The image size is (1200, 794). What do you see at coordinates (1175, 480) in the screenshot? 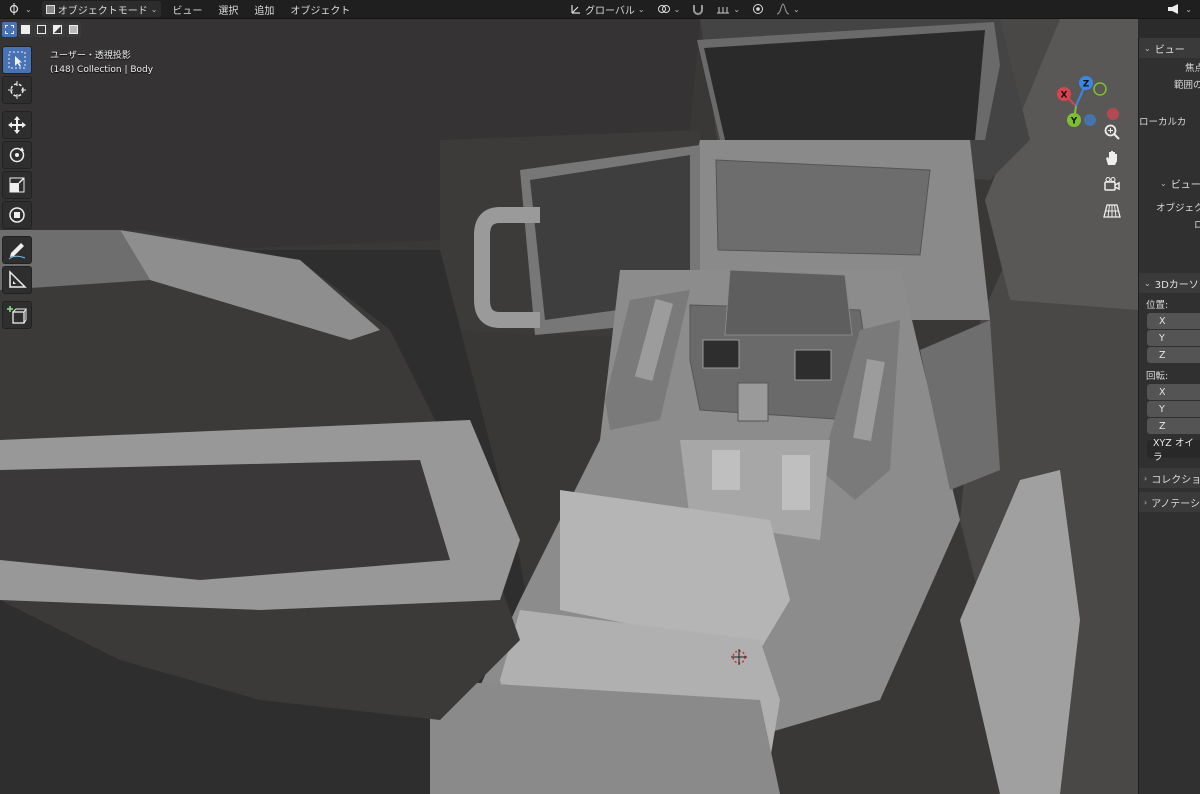
I see `collection-section-label: コレクショ` at bounding box center [1175, 480].